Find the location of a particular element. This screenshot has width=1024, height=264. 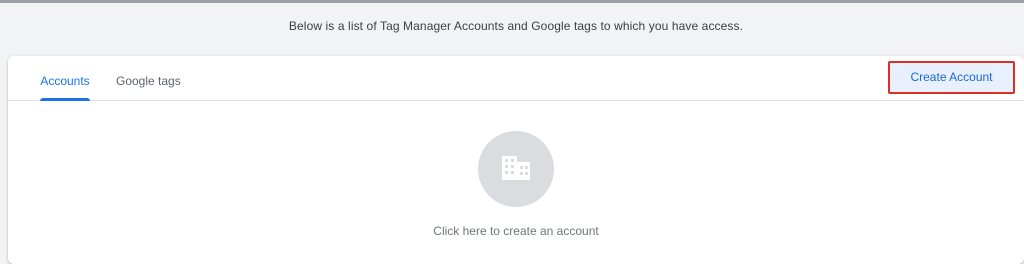

tab-google-tags: Google tags is located at coordinates (148, 78).